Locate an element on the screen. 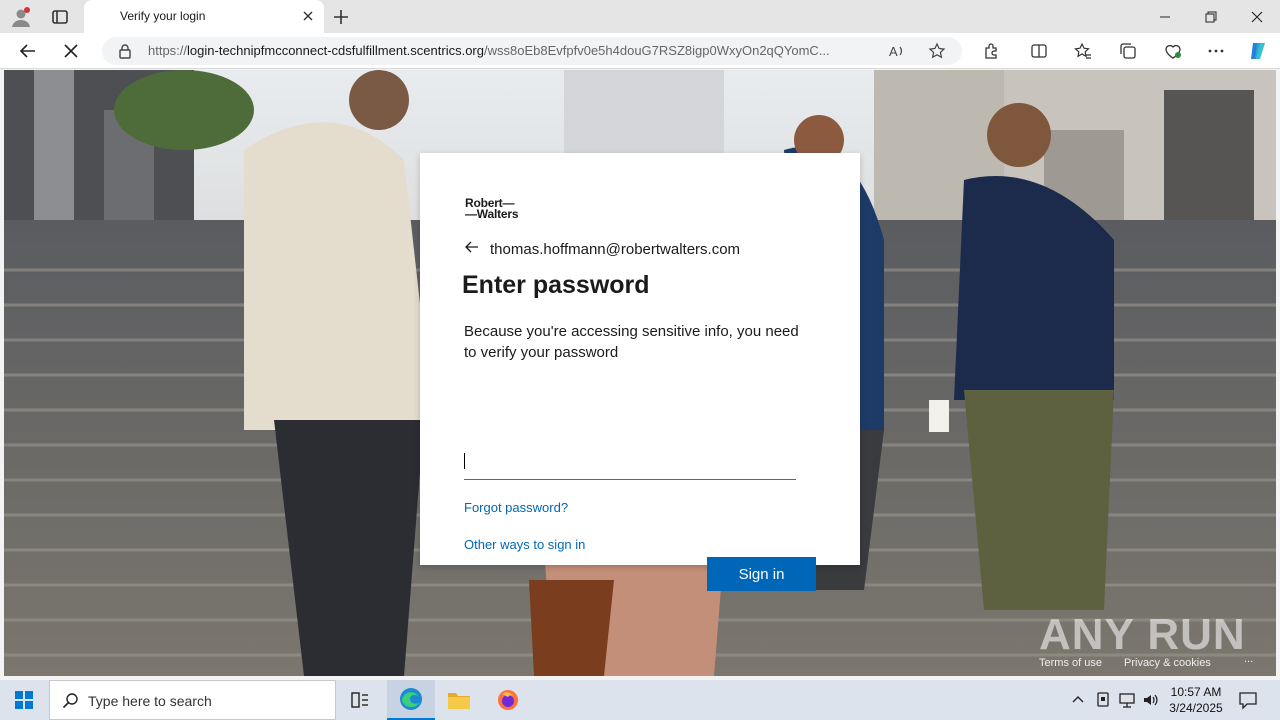  privacy-link: Privacy & cookies is located at coordinates (1167, 663).